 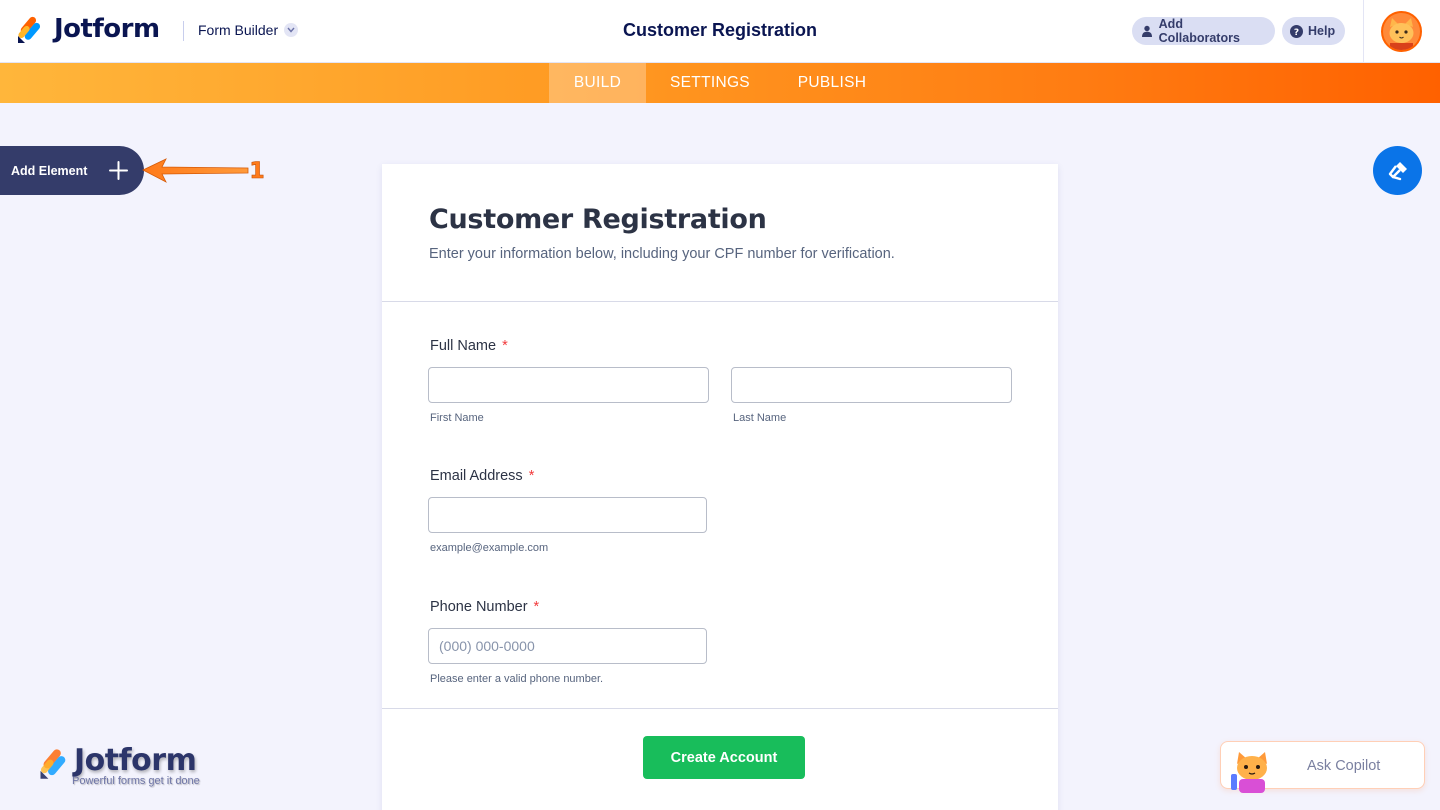 What do you see at coordinates (1199, 31) in the screenshot?
I see `add-collaborators-label: Add Collaborators` at bounding box center [1199, 31].